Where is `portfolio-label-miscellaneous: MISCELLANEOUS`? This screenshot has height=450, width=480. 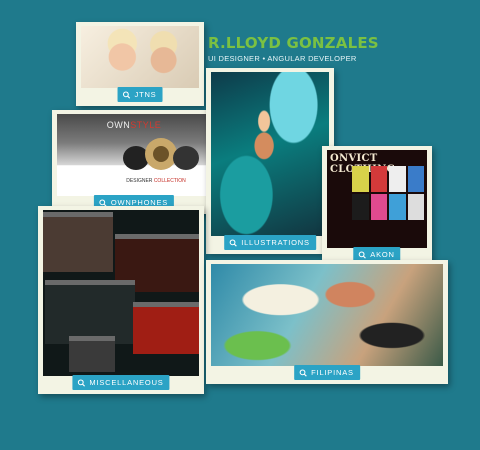 portfolio-label-miscellaneous: MISCELLANEOUS is located at coordinates (121, 382).